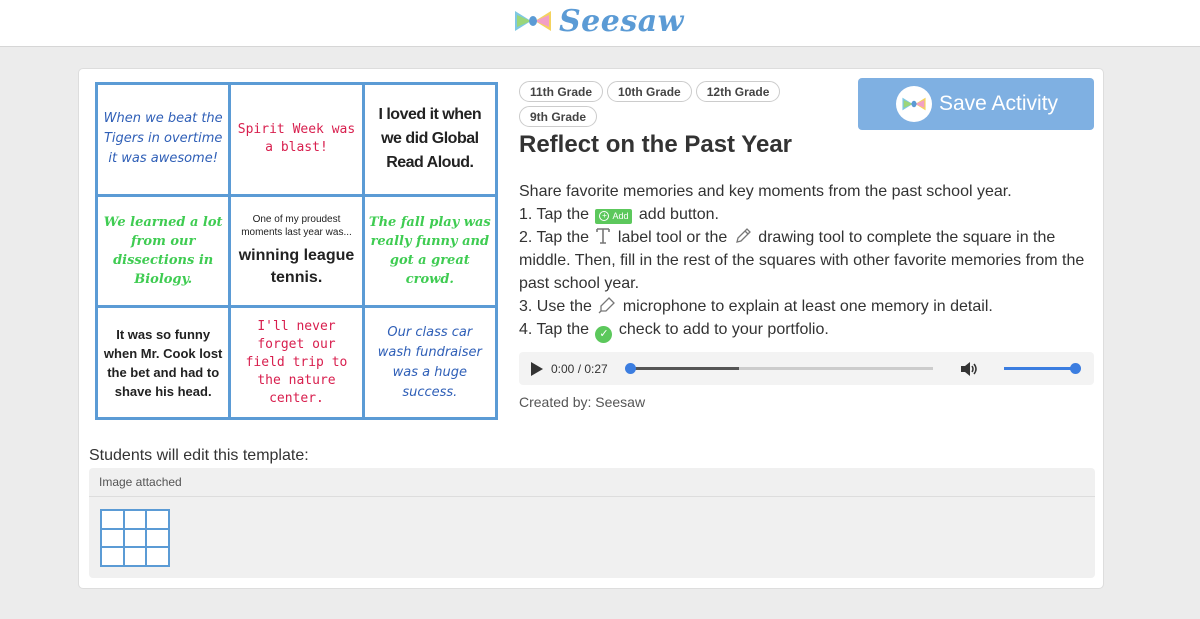  I want to click on grade-tag: 9th Grade, so click(558, 116).